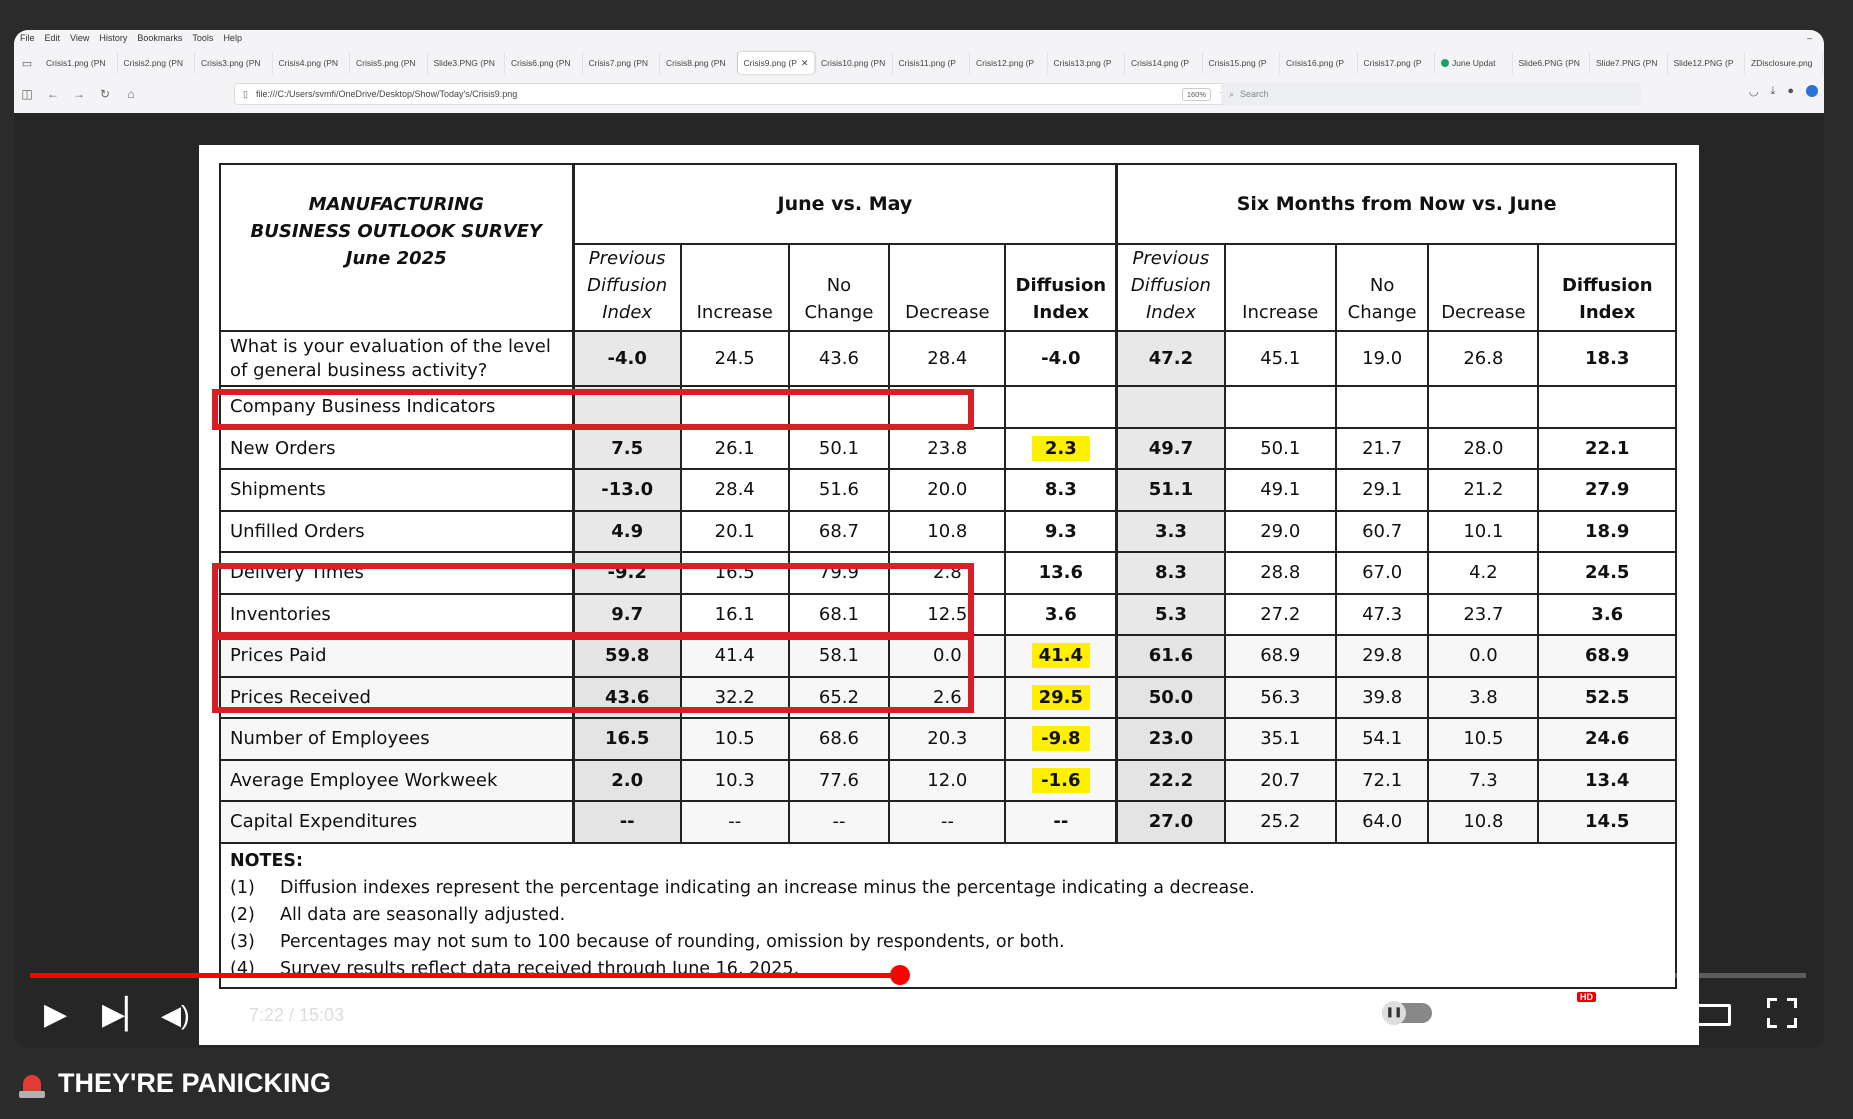  Describe the element at coordinates (232, 38) in the screenshot. I see `menu-help: Help` at that location.